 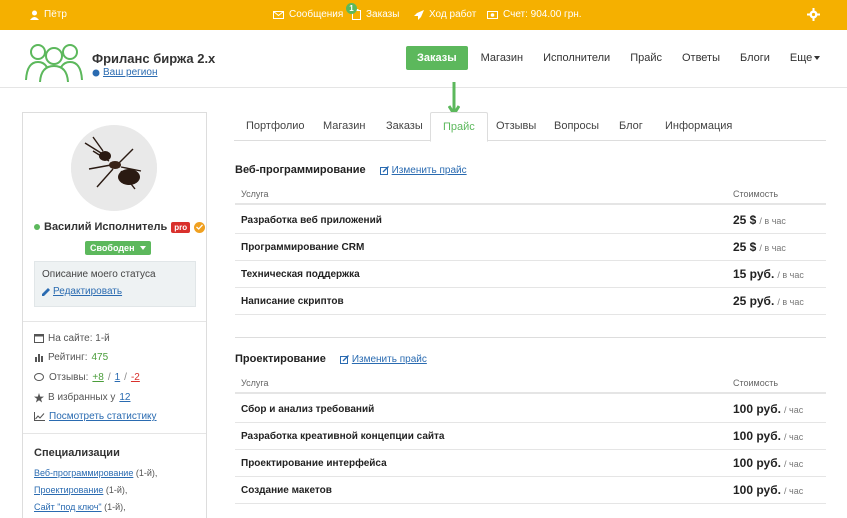 What do you see at coordinates (698, 126) in the screenshot?
I see `tab-info: Информация` at bounding box center [698, 126].